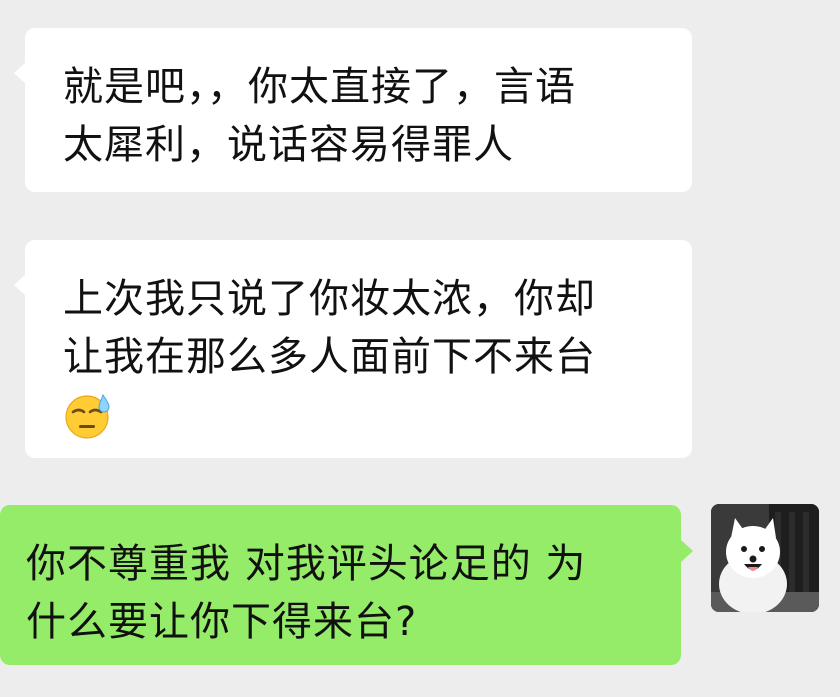 The height and width of the screenshot is (697, 840). I want to click on sweat-face-emoji, so click(87, 416).